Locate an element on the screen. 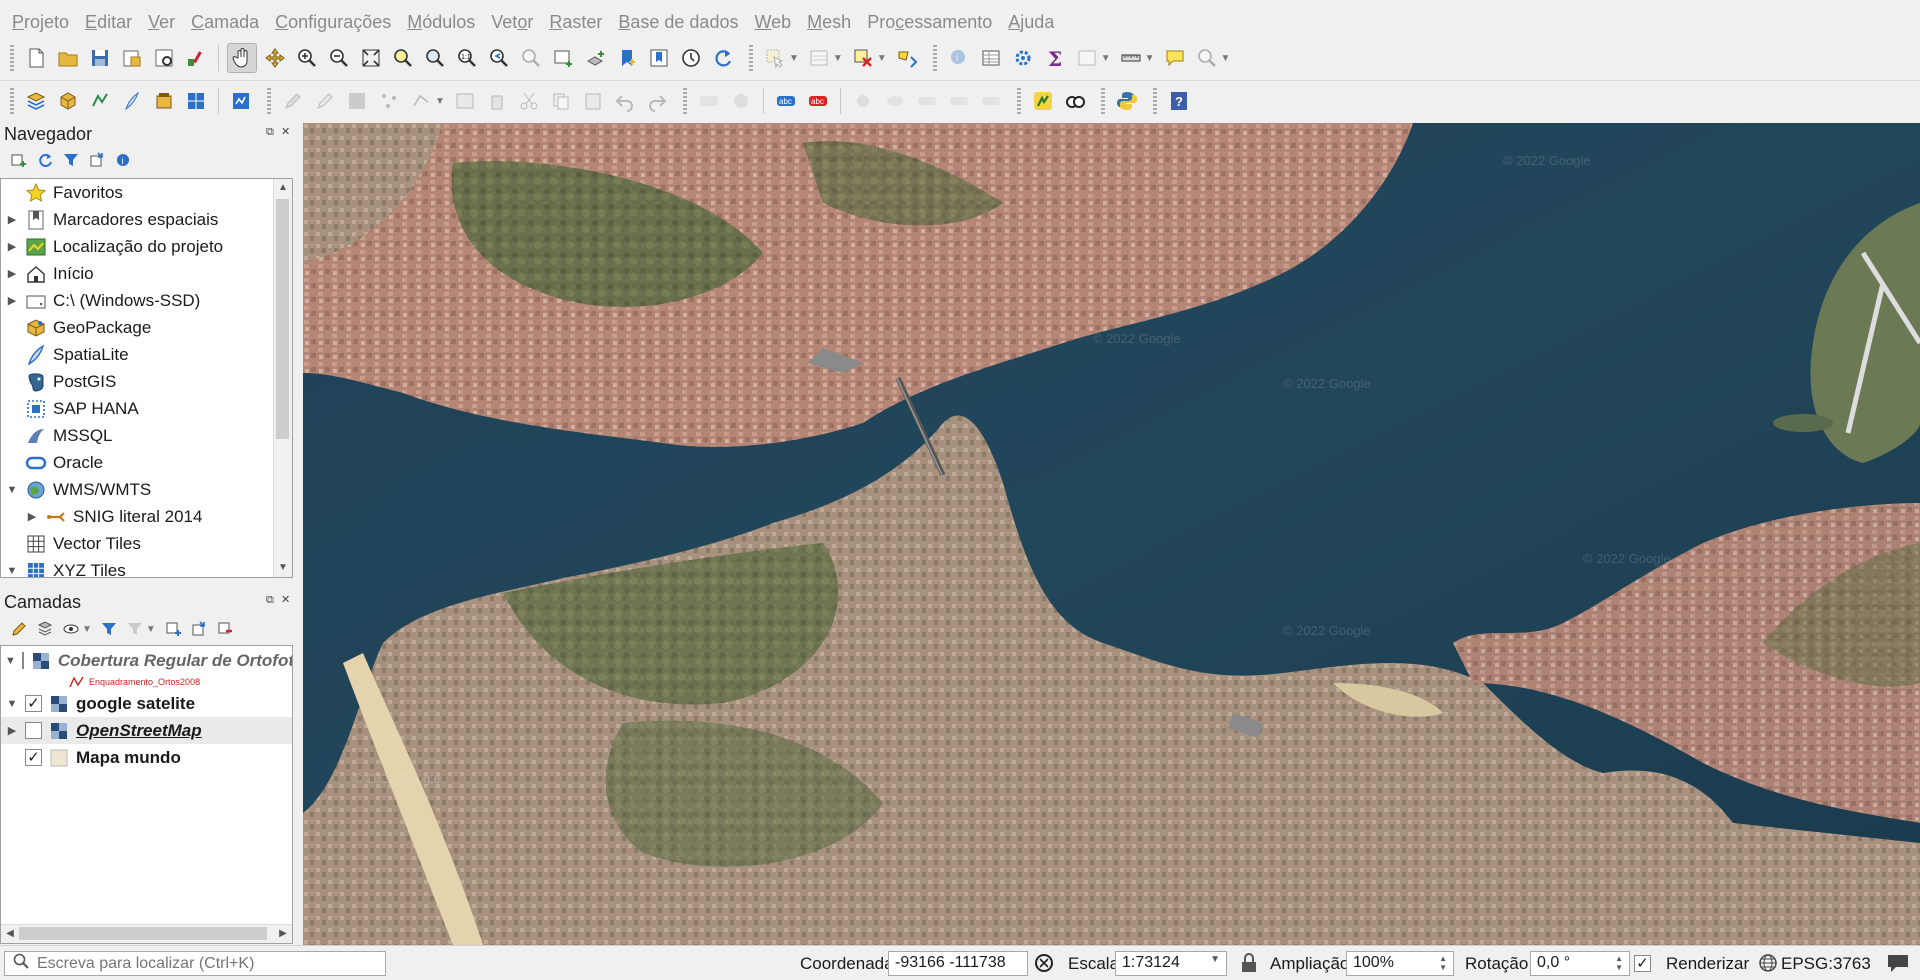 Image resolution: width=1920 pixels, height=980 pixels. measure-line-icon is located at coordinates (1131, 58).